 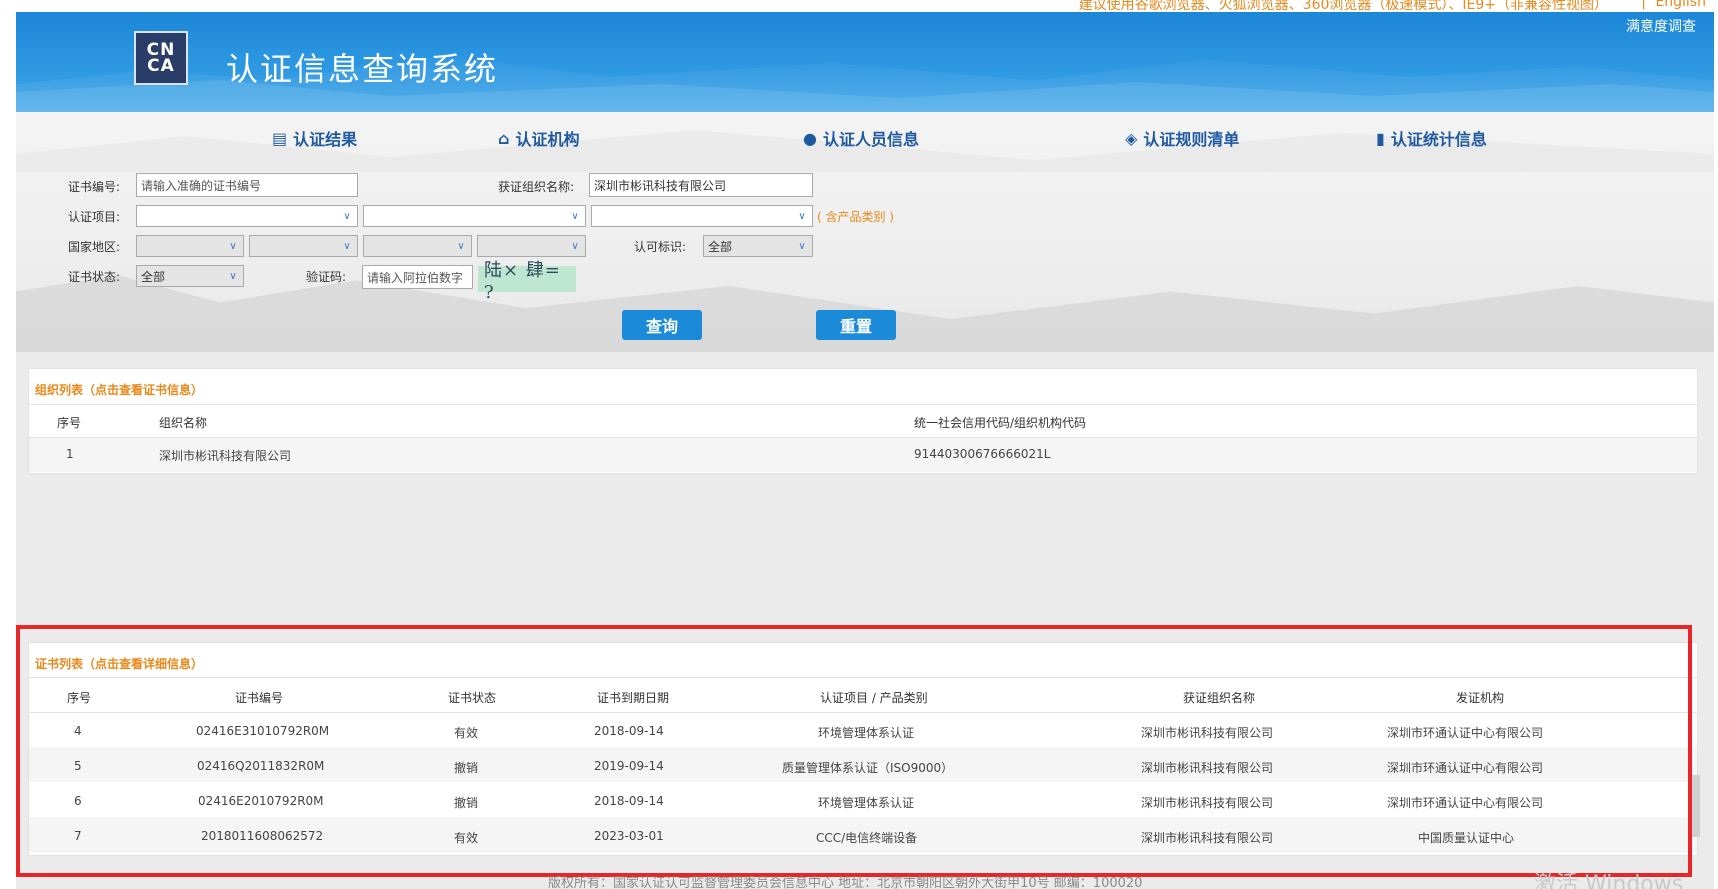 What do you see at coordinates (303, 246) in the screenshot?
I see `region-select-2: ∨` at bounding box center [303, 246].